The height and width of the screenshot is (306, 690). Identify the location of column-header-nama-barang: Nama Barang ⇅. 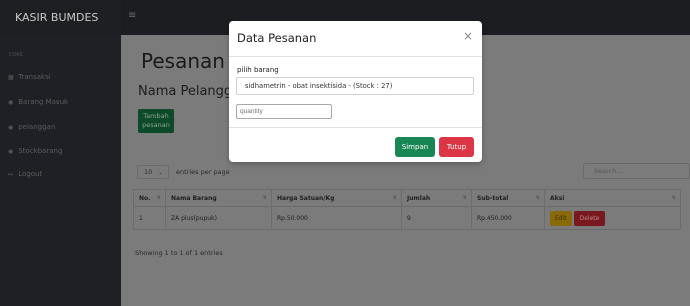
(218, 198).